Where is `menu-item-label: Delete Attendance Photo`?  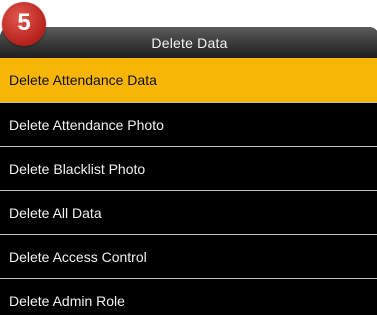
menu-item-label: Delete Attendance Photo is located at coordinates (86, 125).